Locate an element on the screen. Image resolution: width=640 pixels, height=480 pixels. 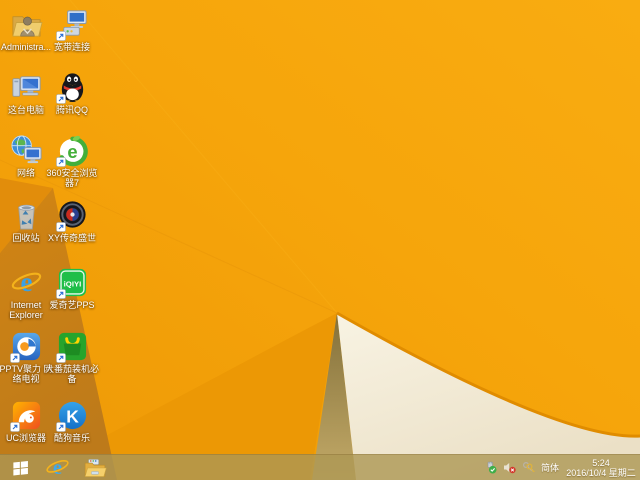
desktop-icon-360-browser: e 360安全浏览器7 is located at coordinates (72, 161).